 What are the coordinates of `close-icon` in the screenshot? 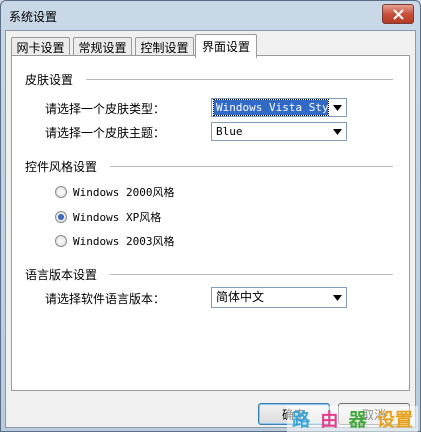 It's located at (398, 14).